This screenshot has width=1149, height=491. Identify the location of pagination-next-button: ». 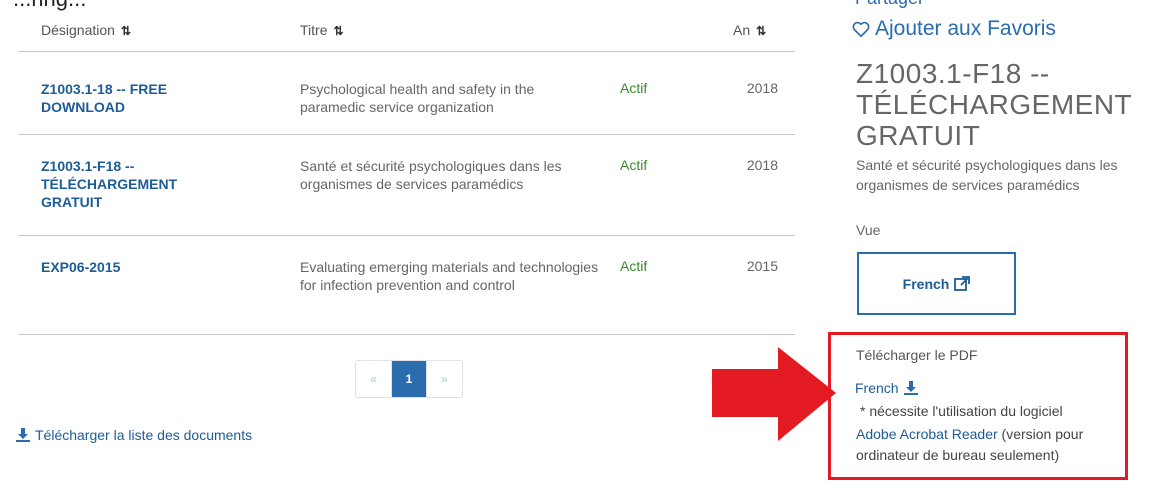
(444, 379).